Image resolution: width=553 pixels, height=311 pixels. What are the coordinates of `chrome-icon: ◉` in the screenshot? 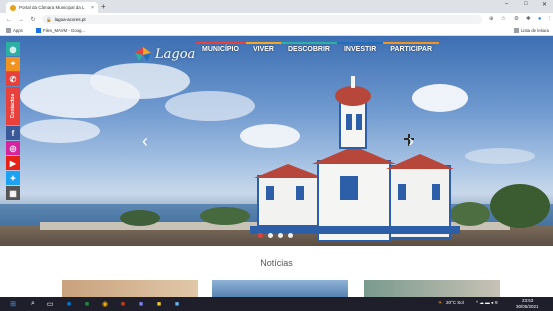 It's located at (105, 304).